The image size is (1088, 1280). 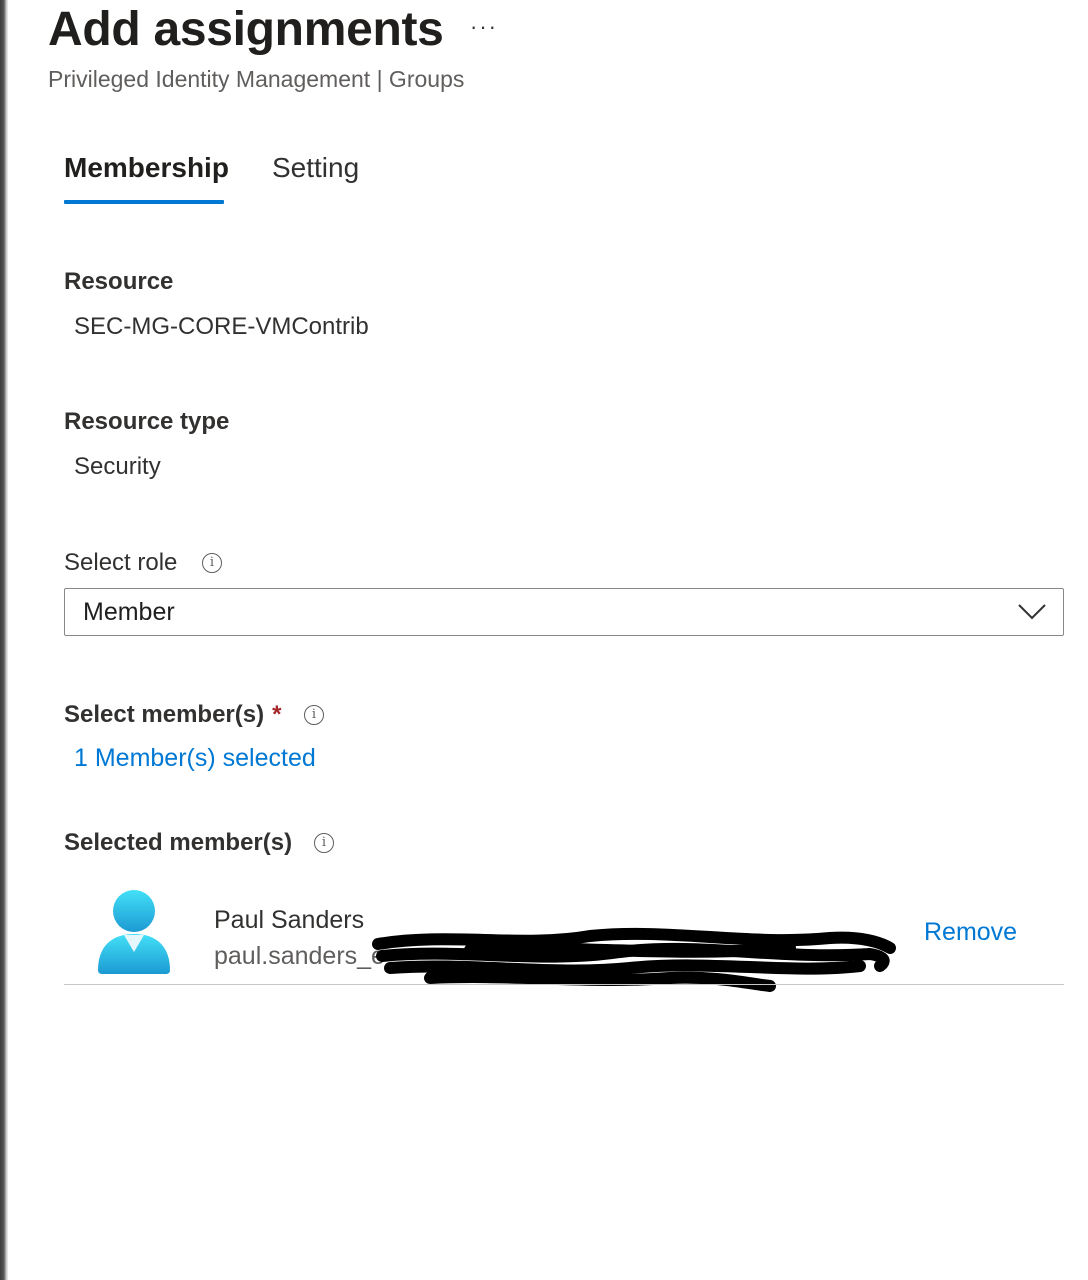 I want to click on resource-value: SEC-MG-CORE-VMContrib, so click(x=221, y=326).